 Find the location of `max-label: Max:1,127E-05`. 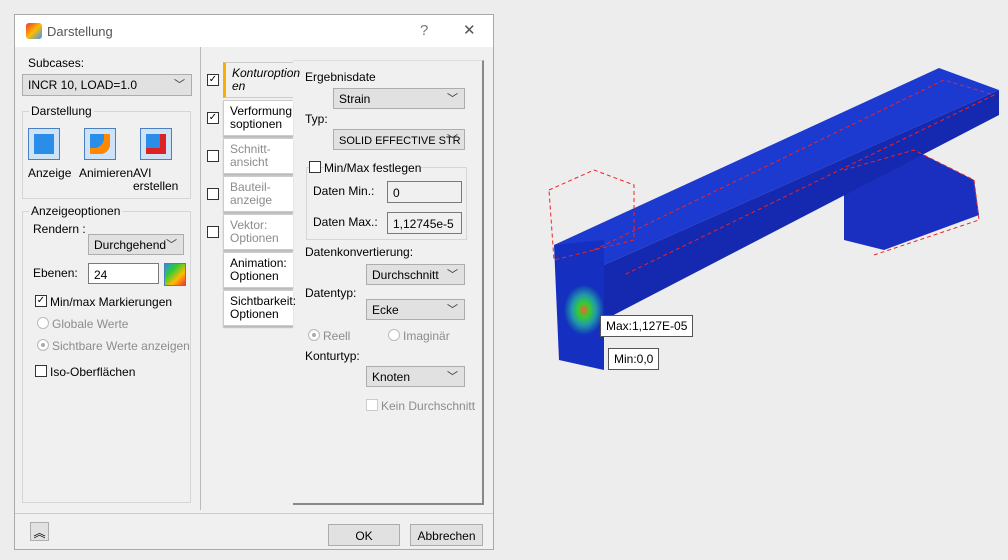

max-label: Max:1,127E-05 is located at coordinates (647, 326).